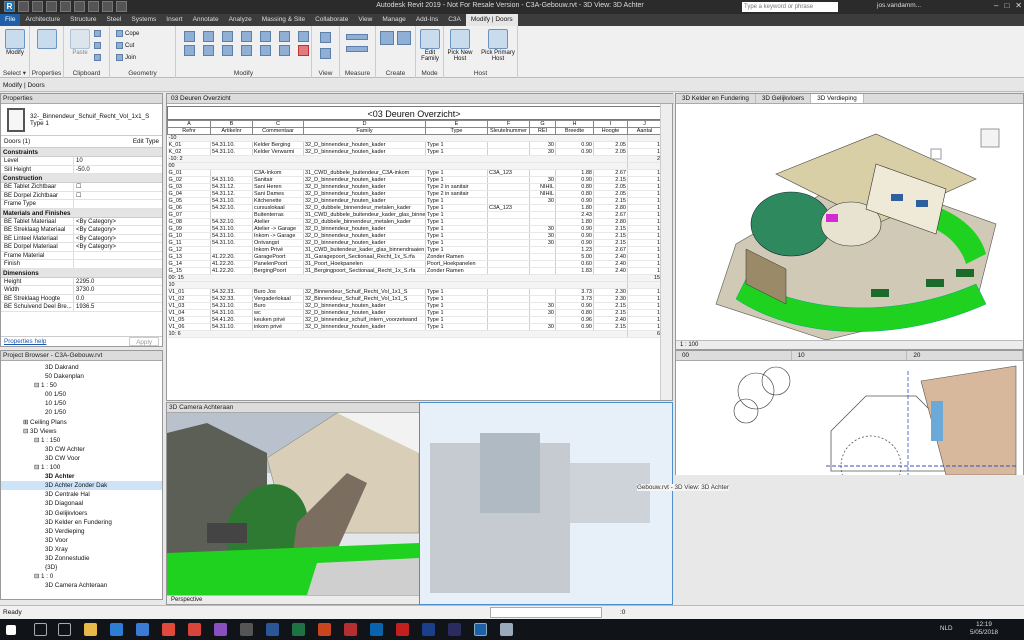  What do you see at coordinates (298, 629) in the screenshot?
I see `excel-icon` at bounding box center [298, 629].